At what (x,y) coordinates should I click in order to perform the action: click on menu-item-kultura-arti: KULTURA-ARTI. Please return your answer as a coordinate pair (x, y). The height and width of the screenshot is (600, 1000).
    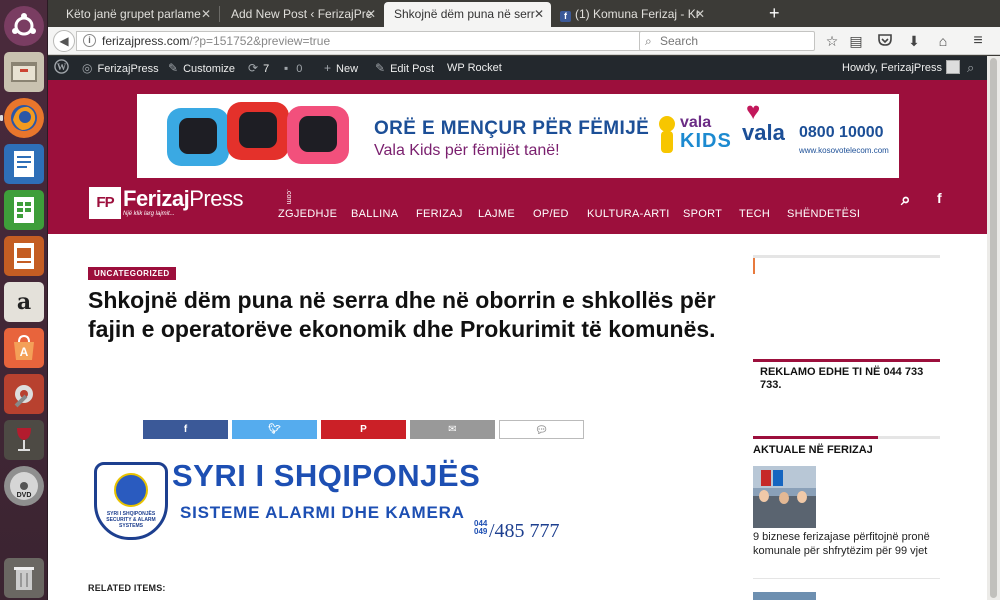
    Looking at the image, I should click on (628, 214).